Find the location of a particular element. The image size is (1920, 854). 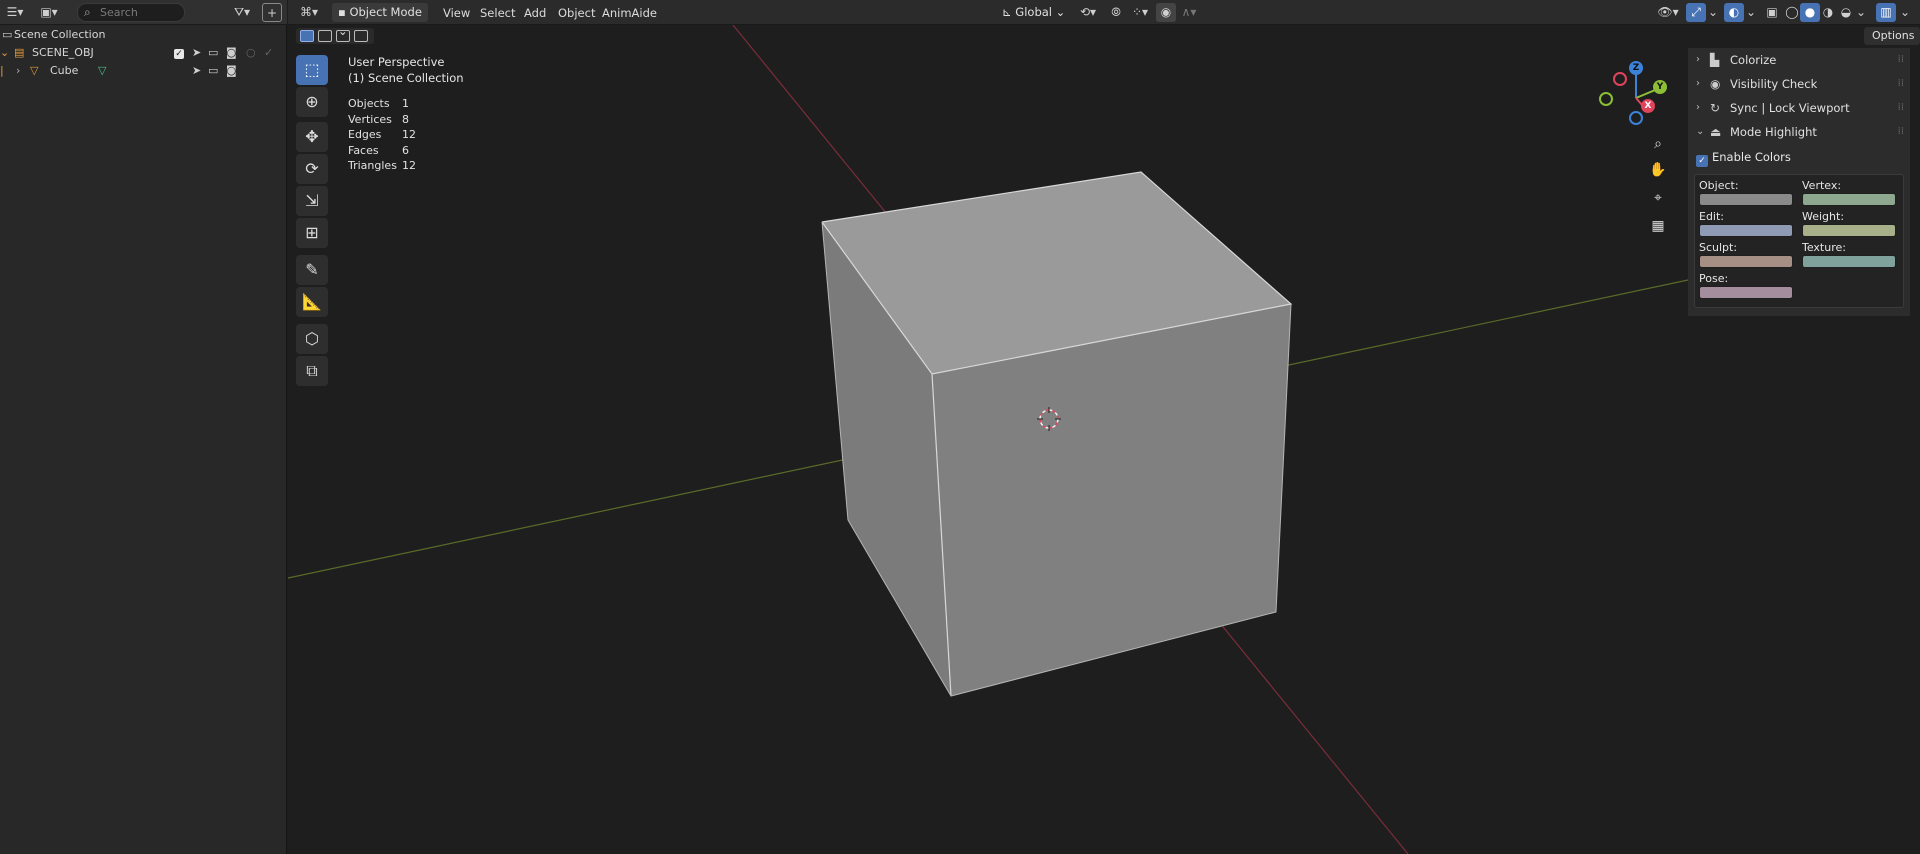

swatch-vertex is located at coordinates (1849, 199).